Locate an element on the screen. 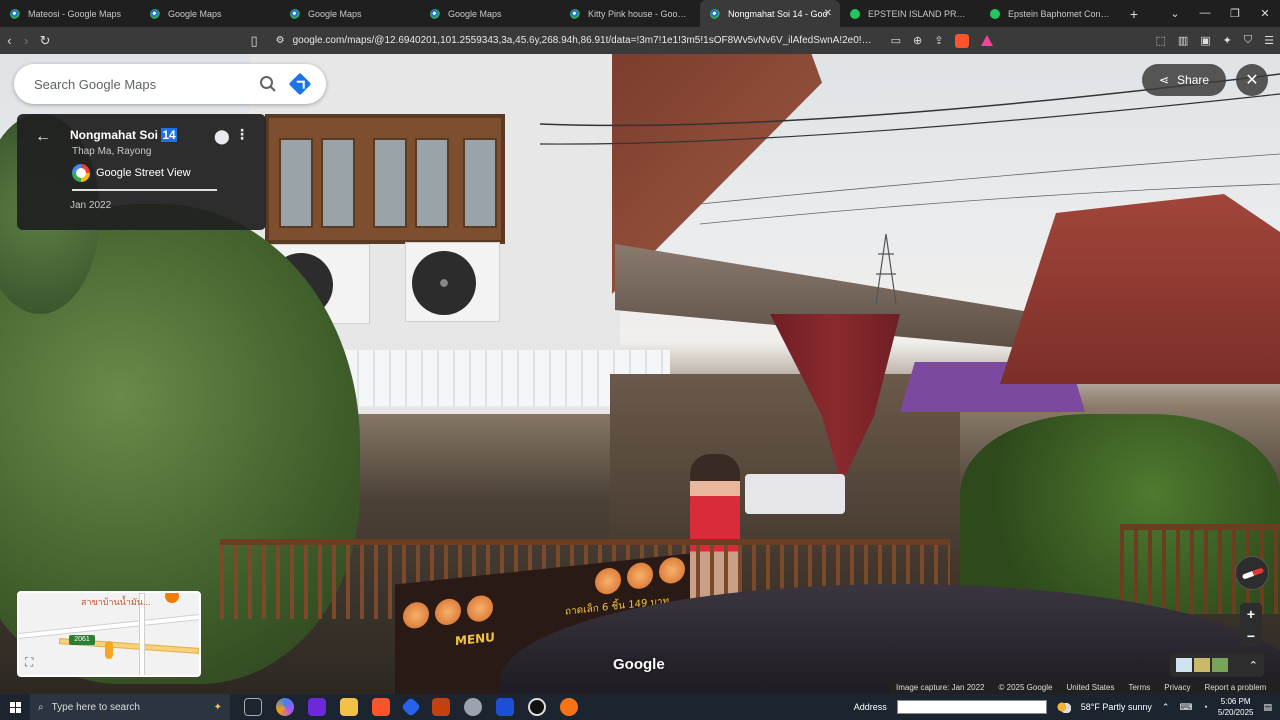 The height and width of the screenshot is (720, 1280). windows-logo-icon is located at coordinates (15, 707).